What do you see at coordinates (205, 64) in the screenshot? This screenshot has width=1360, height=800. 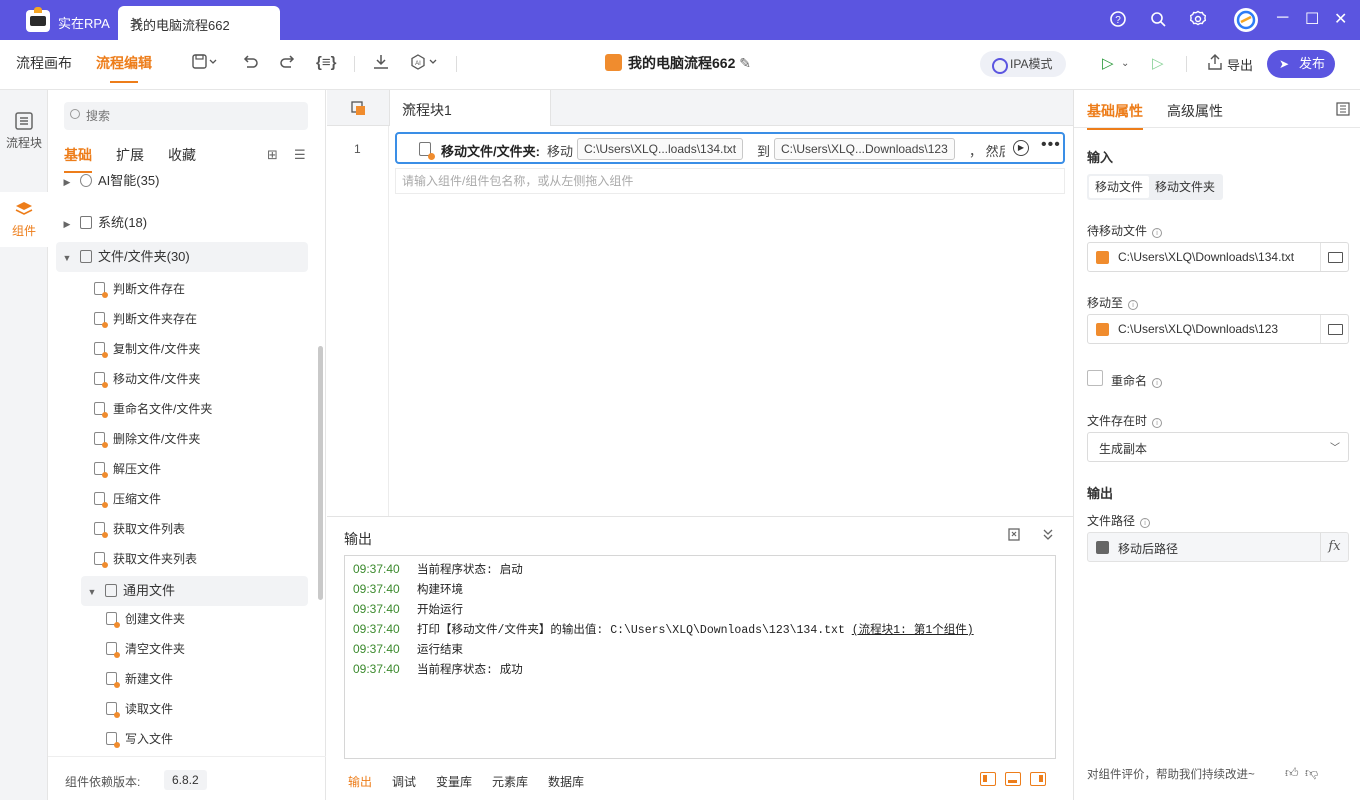 I see `save-icon` at bounding box center [205, 64].